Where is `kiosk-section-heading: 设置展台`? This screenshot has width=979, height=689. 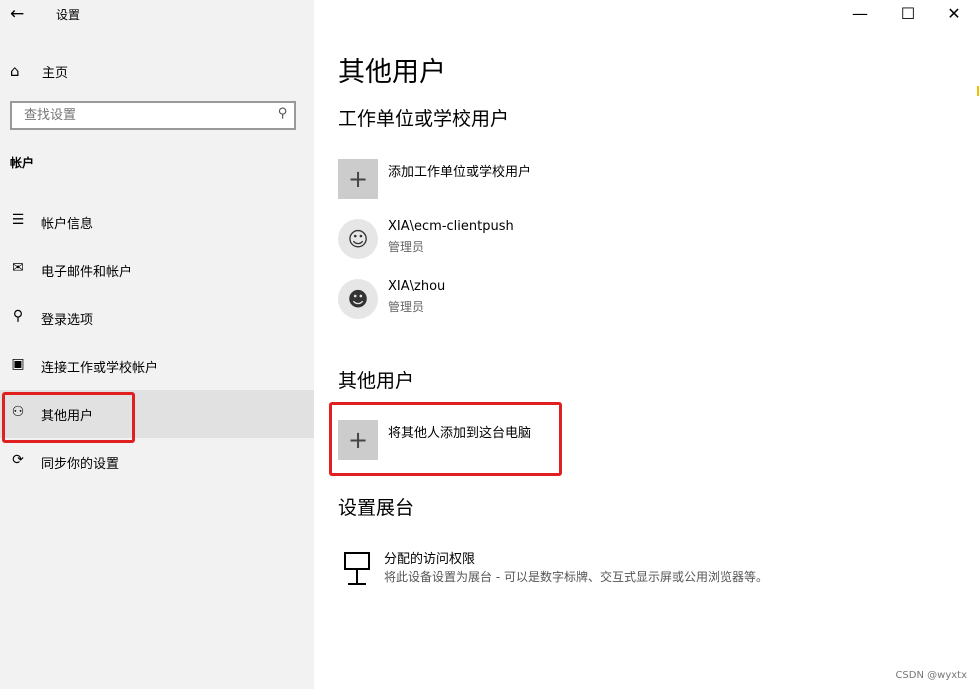
kiosk-section-heading: 设置展台 is located at coordinates (376, 508).